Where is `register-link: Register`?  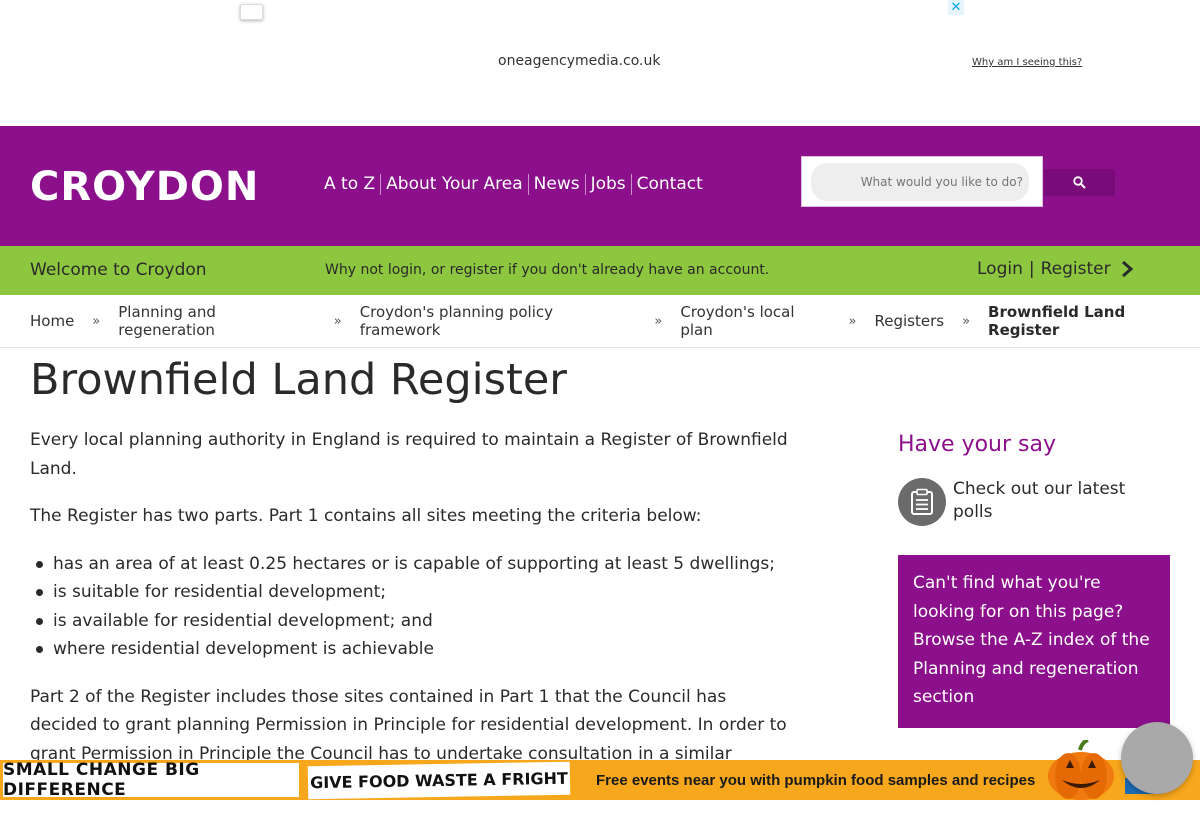
register-link: Register is located at coordinates (1076, 269).